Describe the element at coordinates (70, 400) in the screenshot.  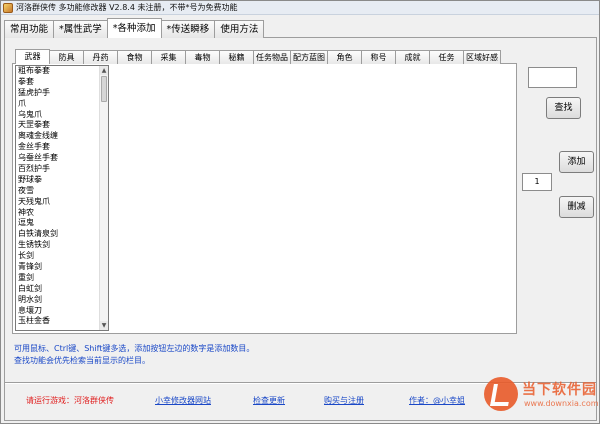
I see `run-game-notice: 请运行游戏：河洛群侠传` at that location.